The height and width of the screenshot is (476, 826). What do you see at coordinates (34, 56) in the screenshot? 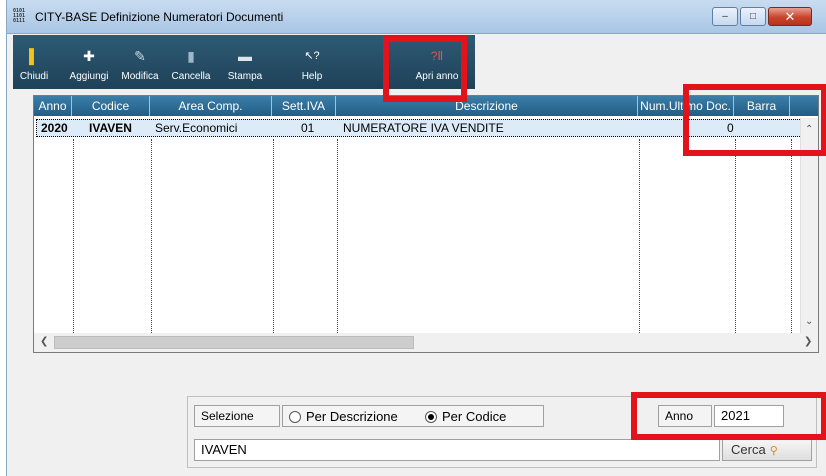
I see `exit-door-icon: ▌` at bounding box center [34, 56].